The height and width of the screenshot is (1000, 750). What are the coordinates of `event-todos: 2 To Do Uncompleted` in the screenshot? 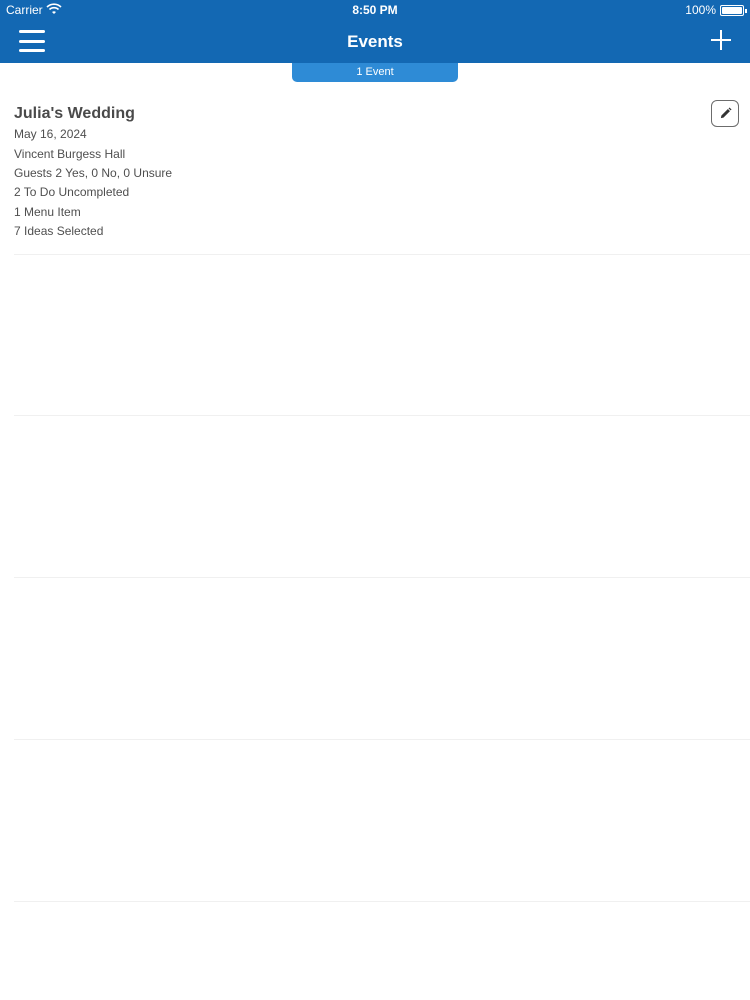 It's located at (72, 192).